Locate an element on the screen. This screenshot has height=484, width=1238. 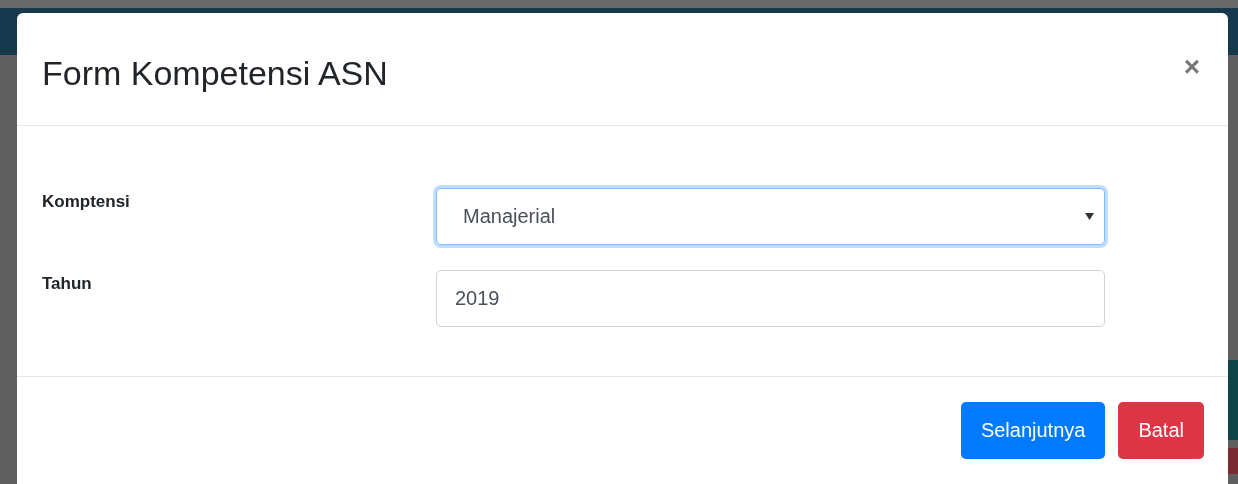
page-badge is located at coordinates (1233, 461).